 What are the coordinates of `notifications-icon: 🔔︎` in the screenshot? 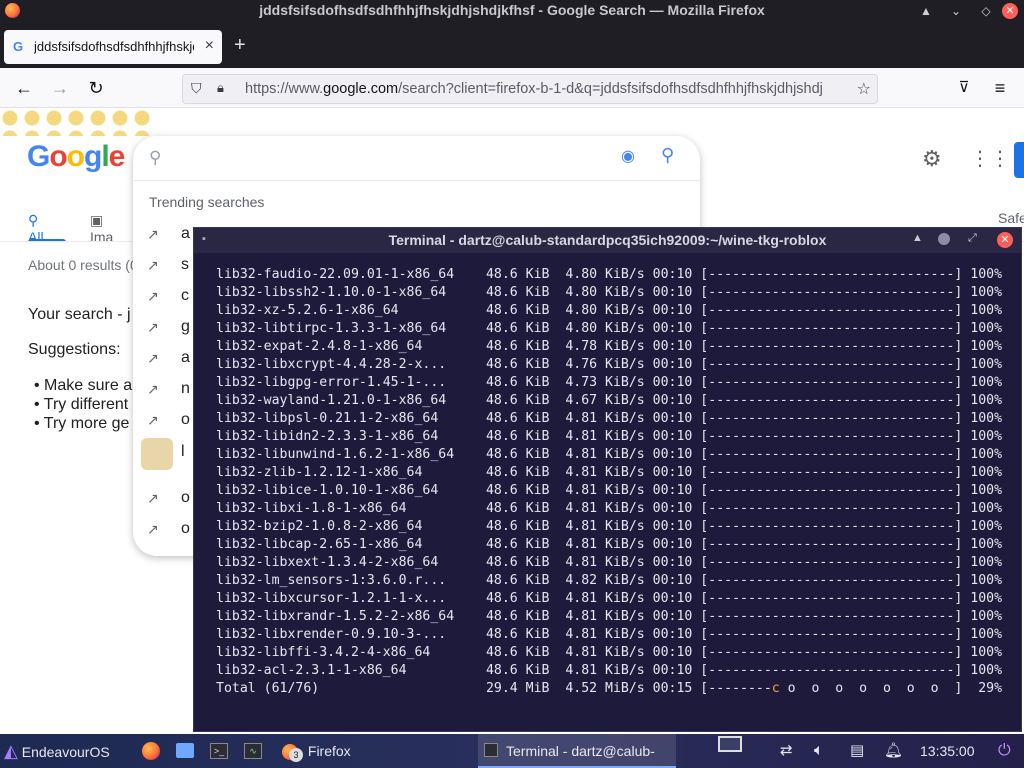 It's located at (893, 751).